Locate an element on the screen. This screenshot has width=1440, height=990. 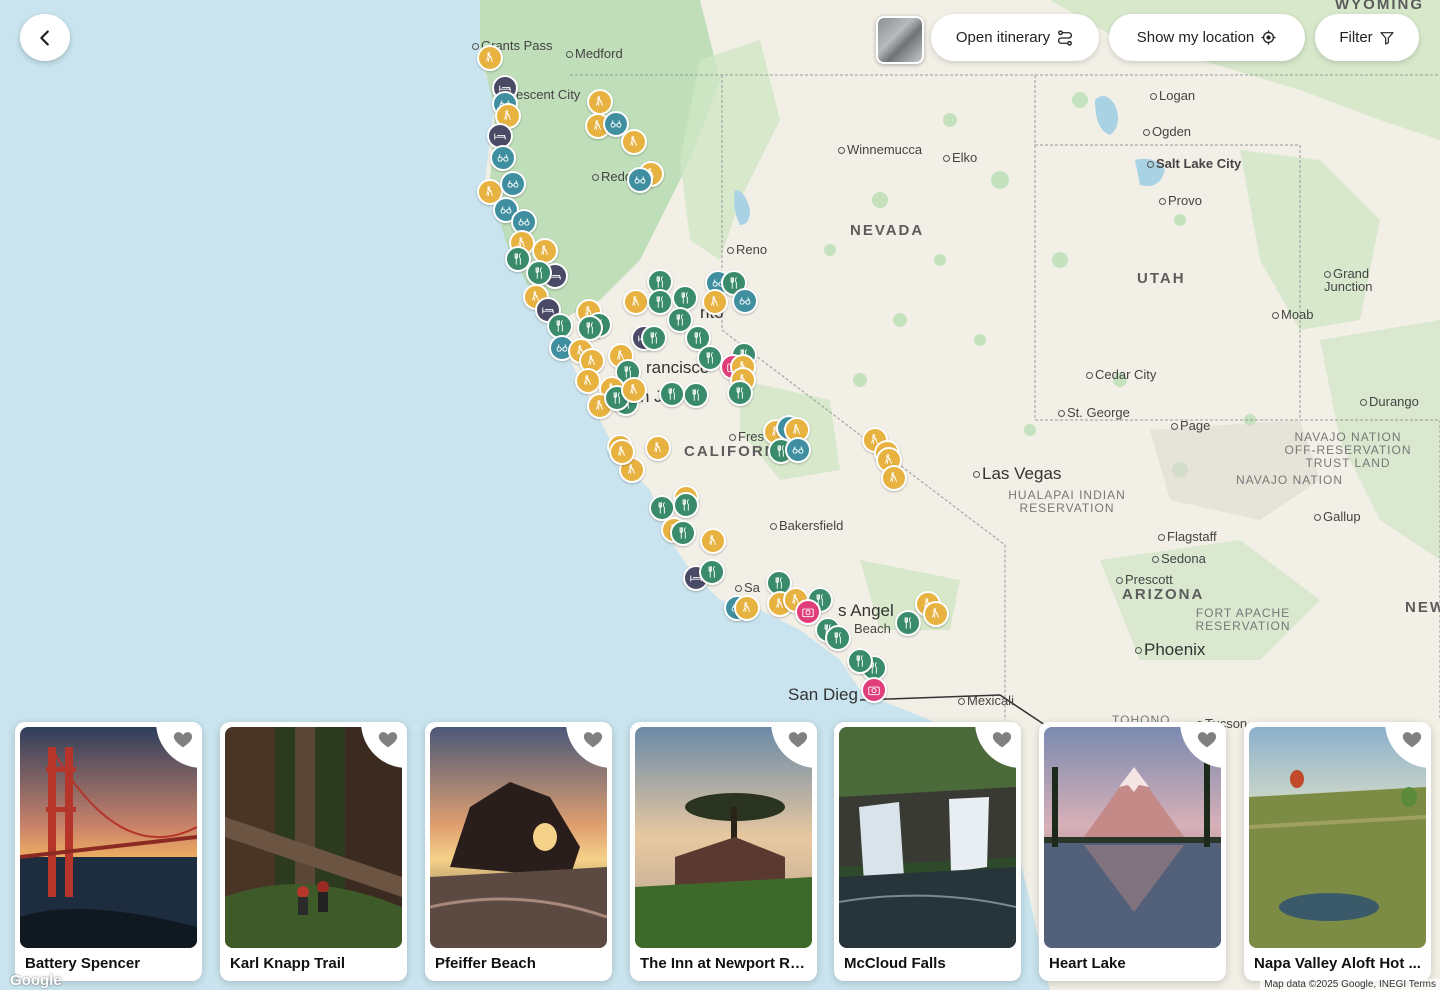
place-card: Heart Lake is located at coordinates (1132, 851).